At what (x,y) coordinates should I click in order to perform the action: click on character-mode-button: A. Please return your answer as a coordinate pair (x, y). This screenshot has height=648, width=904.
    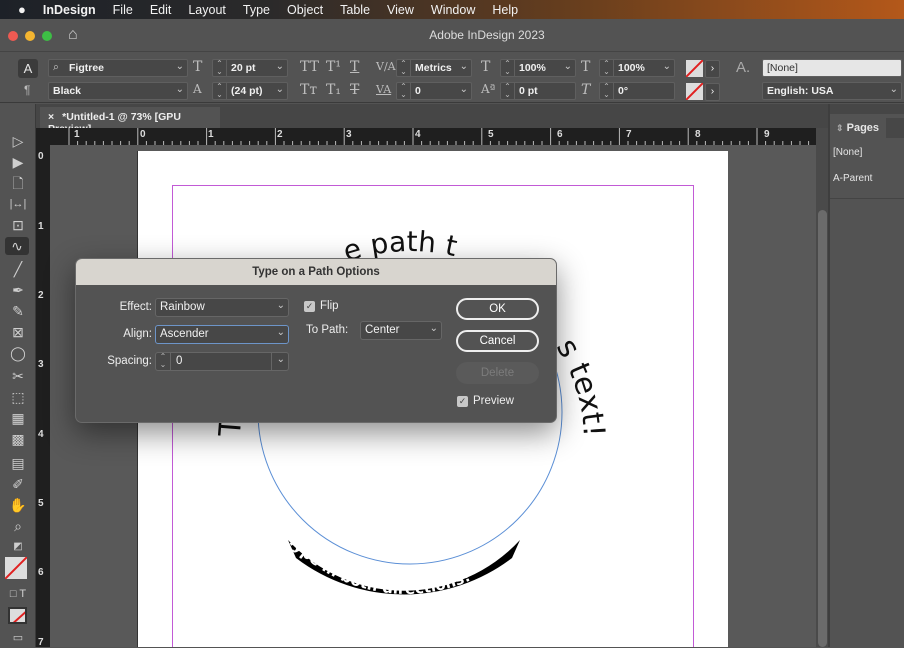
    Looking at the image, I should click on (28, 68).